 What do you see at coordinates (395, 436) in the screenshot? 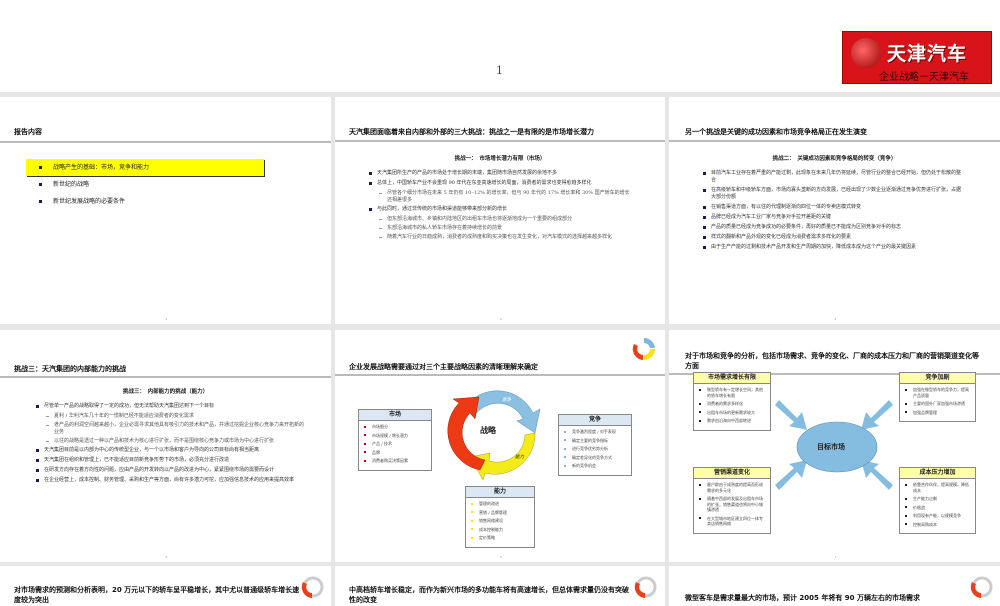
I see `list-item: 市场规模 / 增长潜力` at bounding box center [395, 436].